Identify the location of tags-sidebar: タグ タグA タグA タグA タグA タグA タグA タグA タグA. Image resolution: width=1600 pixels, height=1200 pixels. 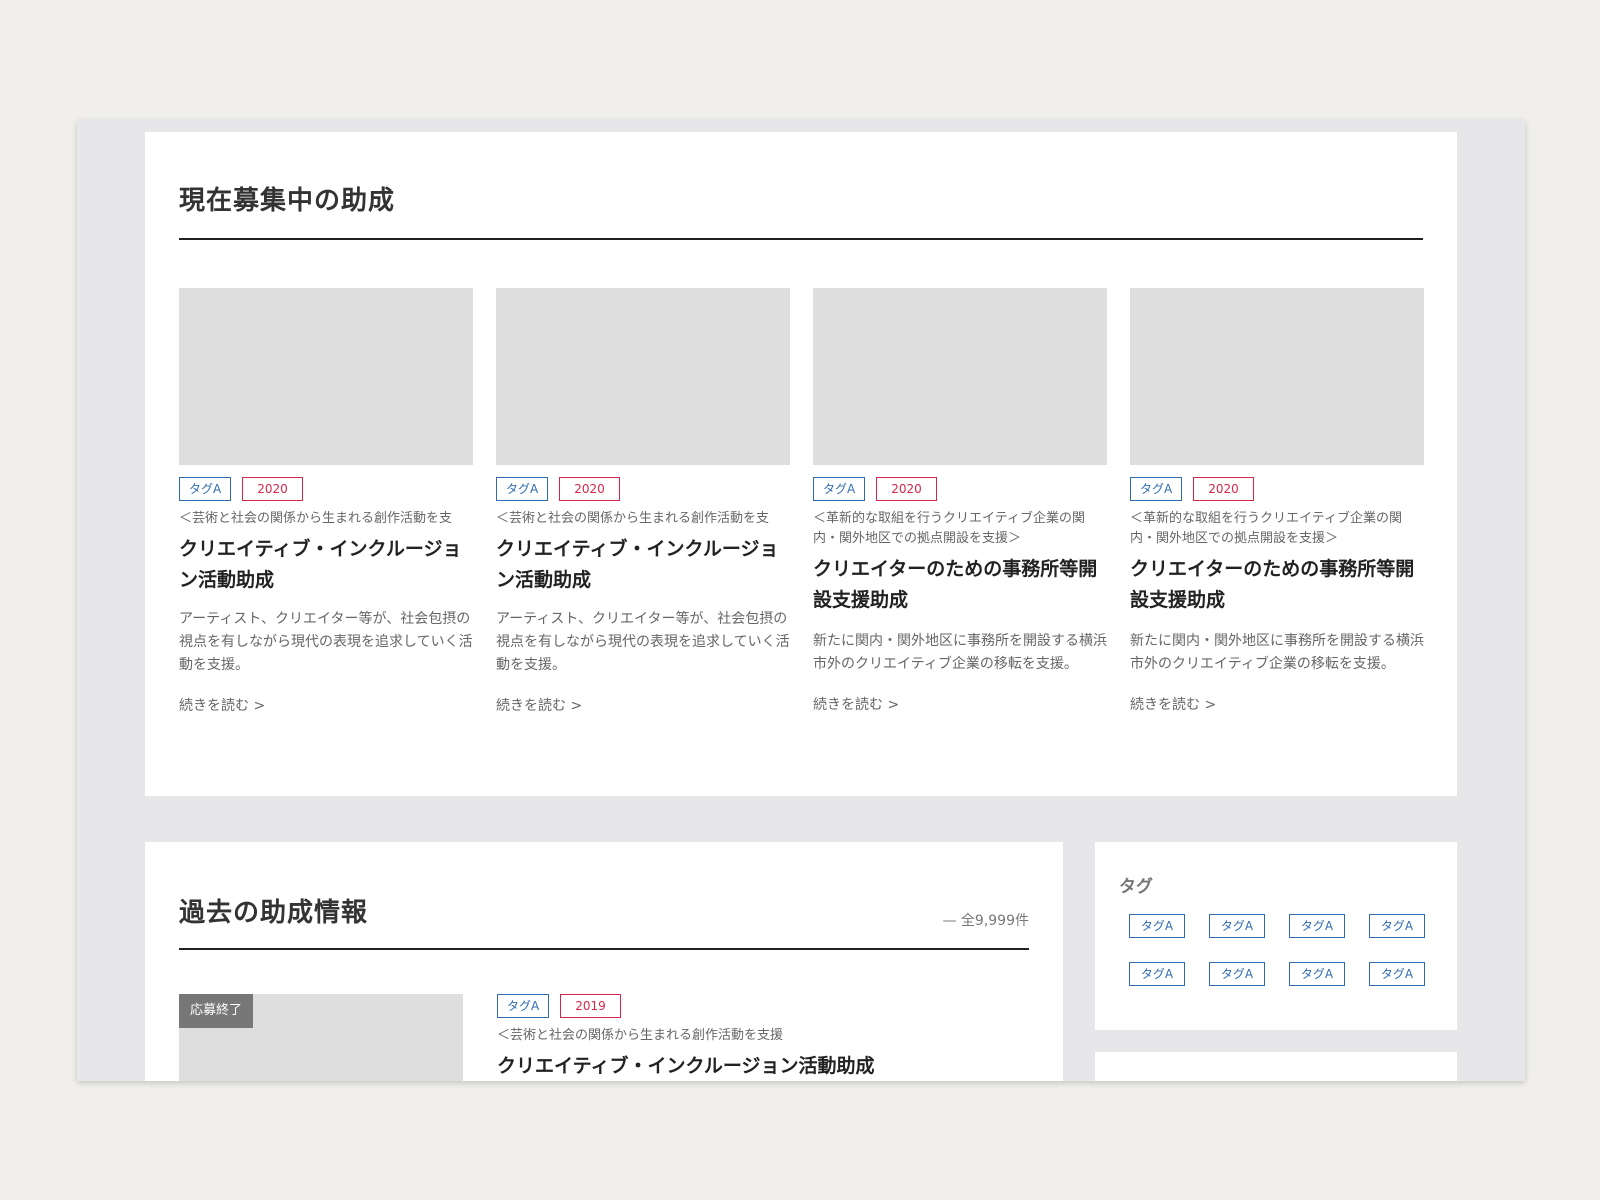
(1276, 936).